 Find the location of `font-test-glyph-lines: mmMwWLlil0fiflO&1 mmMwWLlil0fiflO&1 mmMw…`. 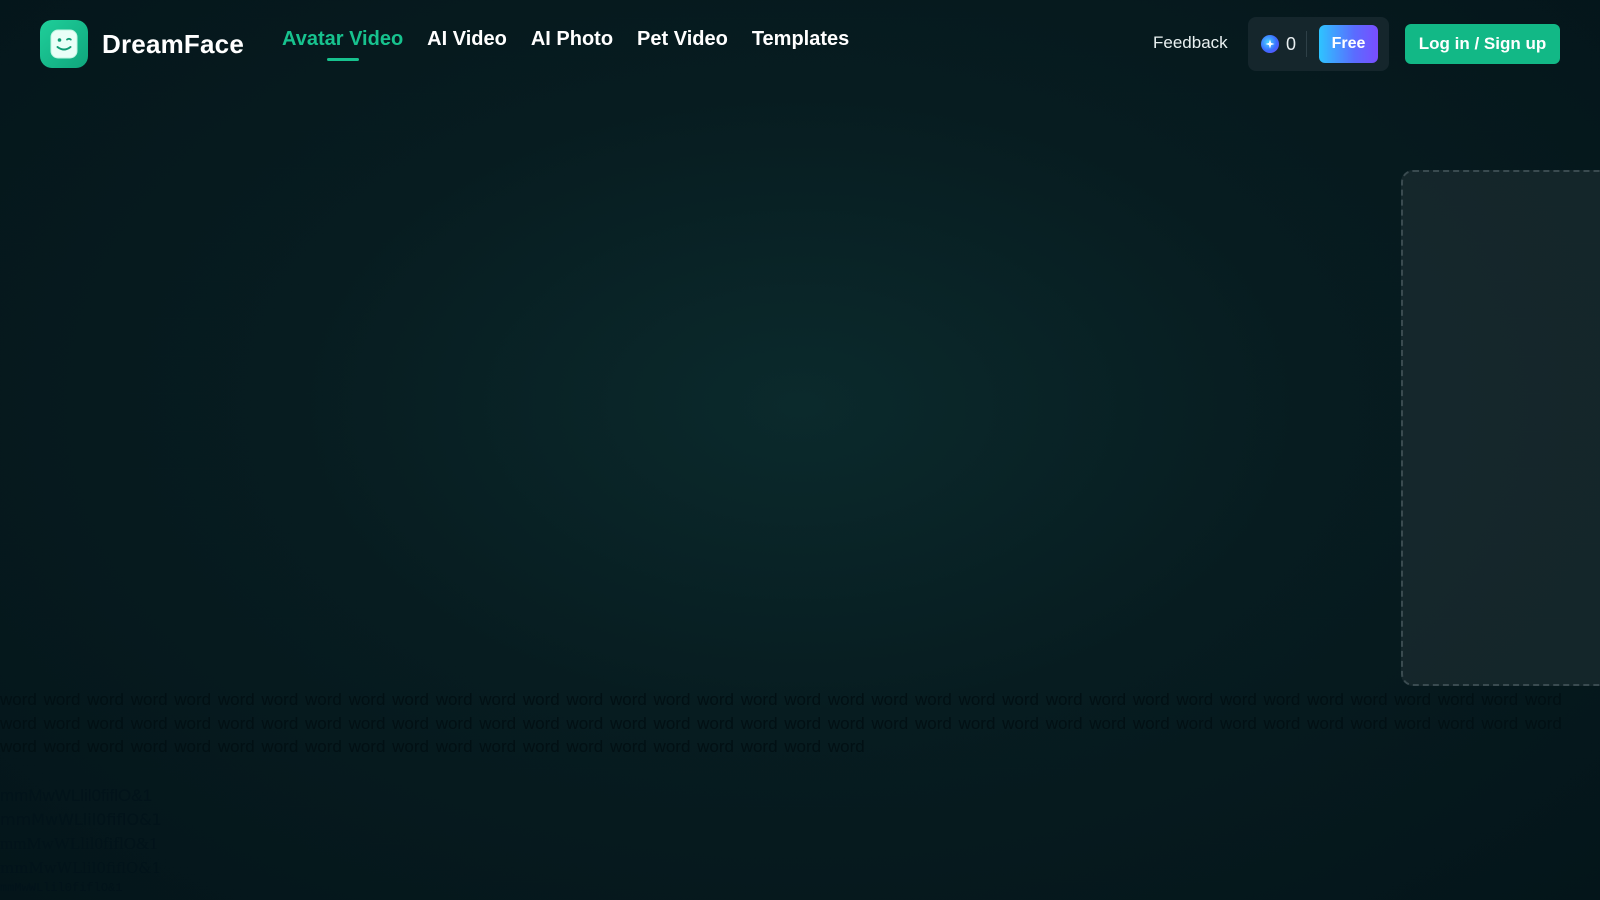

font-test-glyph-lines: mmMwWLlil0fiflO&1 mmMwWLlil0fiflO&1 mmMw… is located at coordinates (81, 840).